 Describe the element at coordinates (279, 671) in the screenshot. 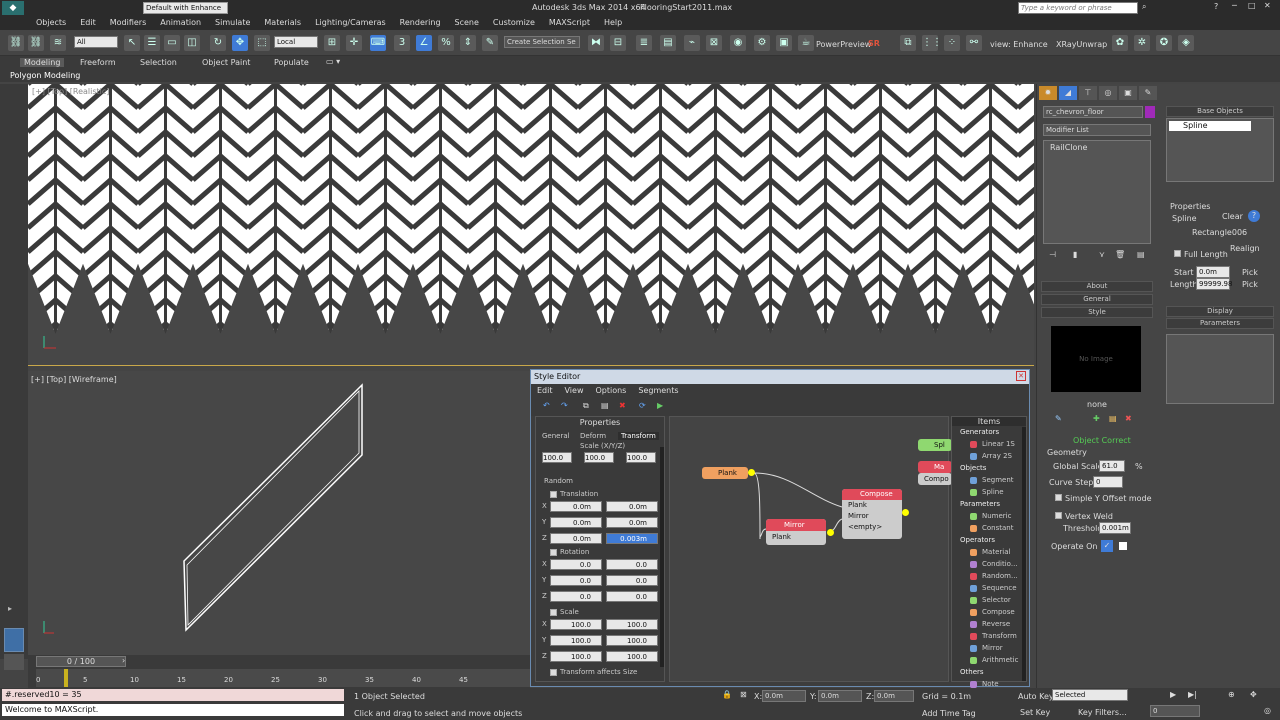

I see `timeline: 0 / 100 › 0 5 10 15 20 25 30 35 40 45` at that location.